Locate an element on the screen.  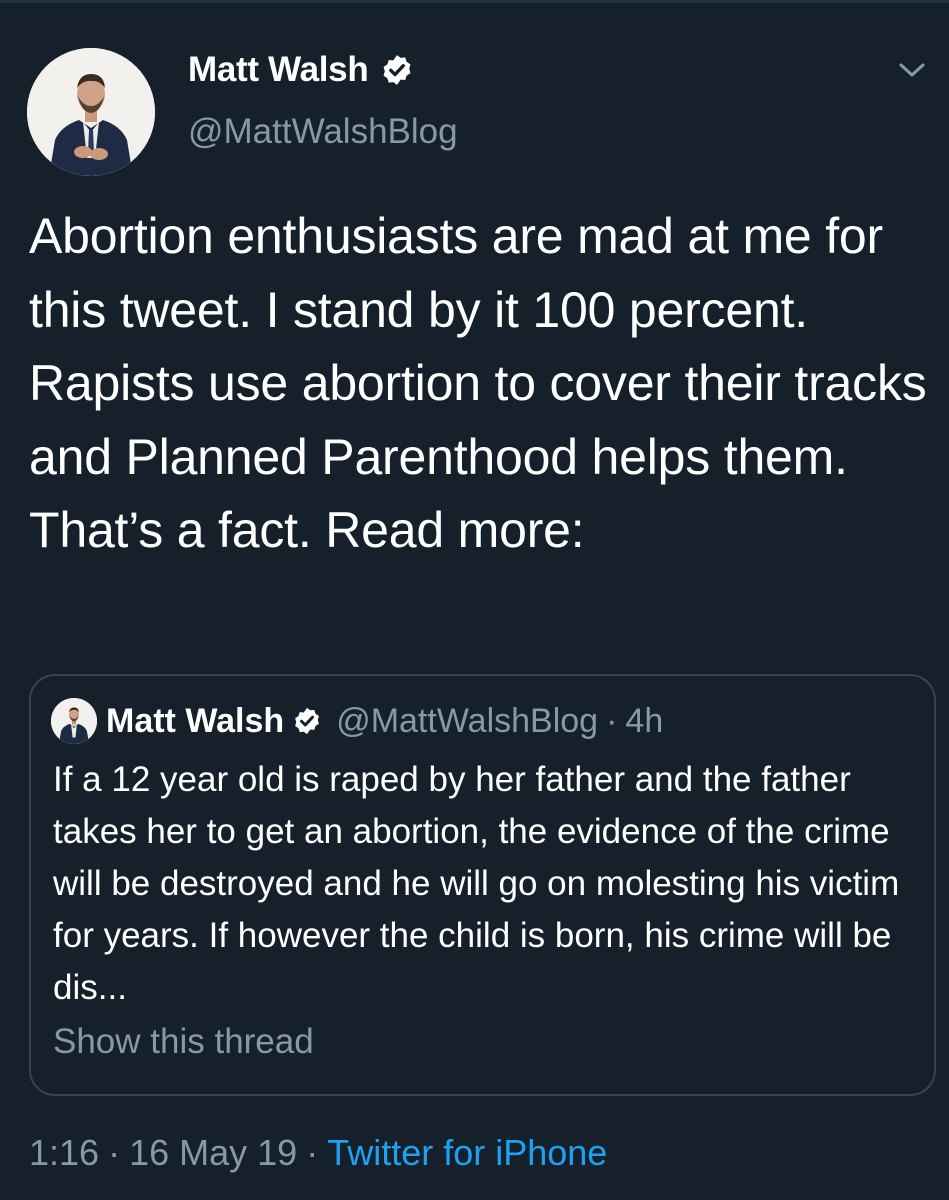
tweet-date: 16 May 19 is located at coordinates (213, 1152).